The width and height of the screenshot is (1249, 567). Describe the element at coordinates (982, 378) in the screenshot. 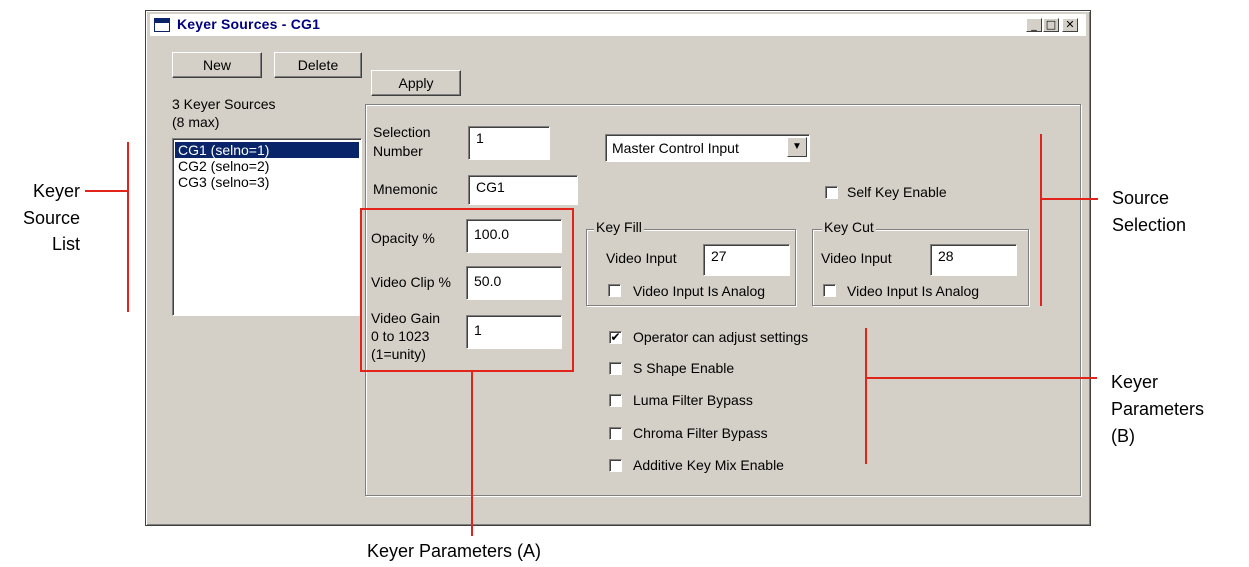

I see `params-b-leader` at that location.